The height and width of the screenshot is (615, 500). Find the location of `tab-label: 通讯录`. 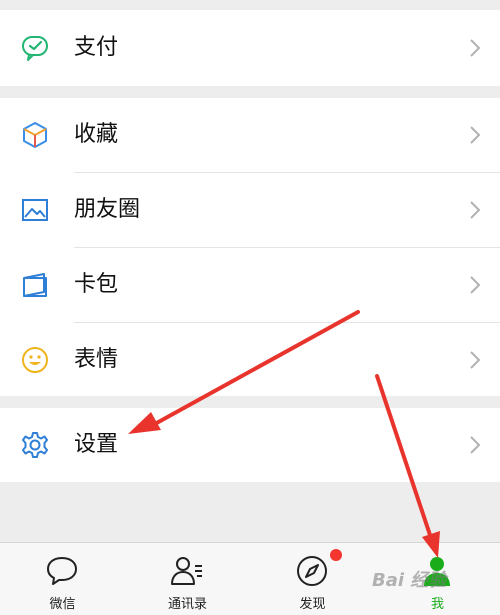

tab-label: 通讯录 is located at coordinates (187, 604).